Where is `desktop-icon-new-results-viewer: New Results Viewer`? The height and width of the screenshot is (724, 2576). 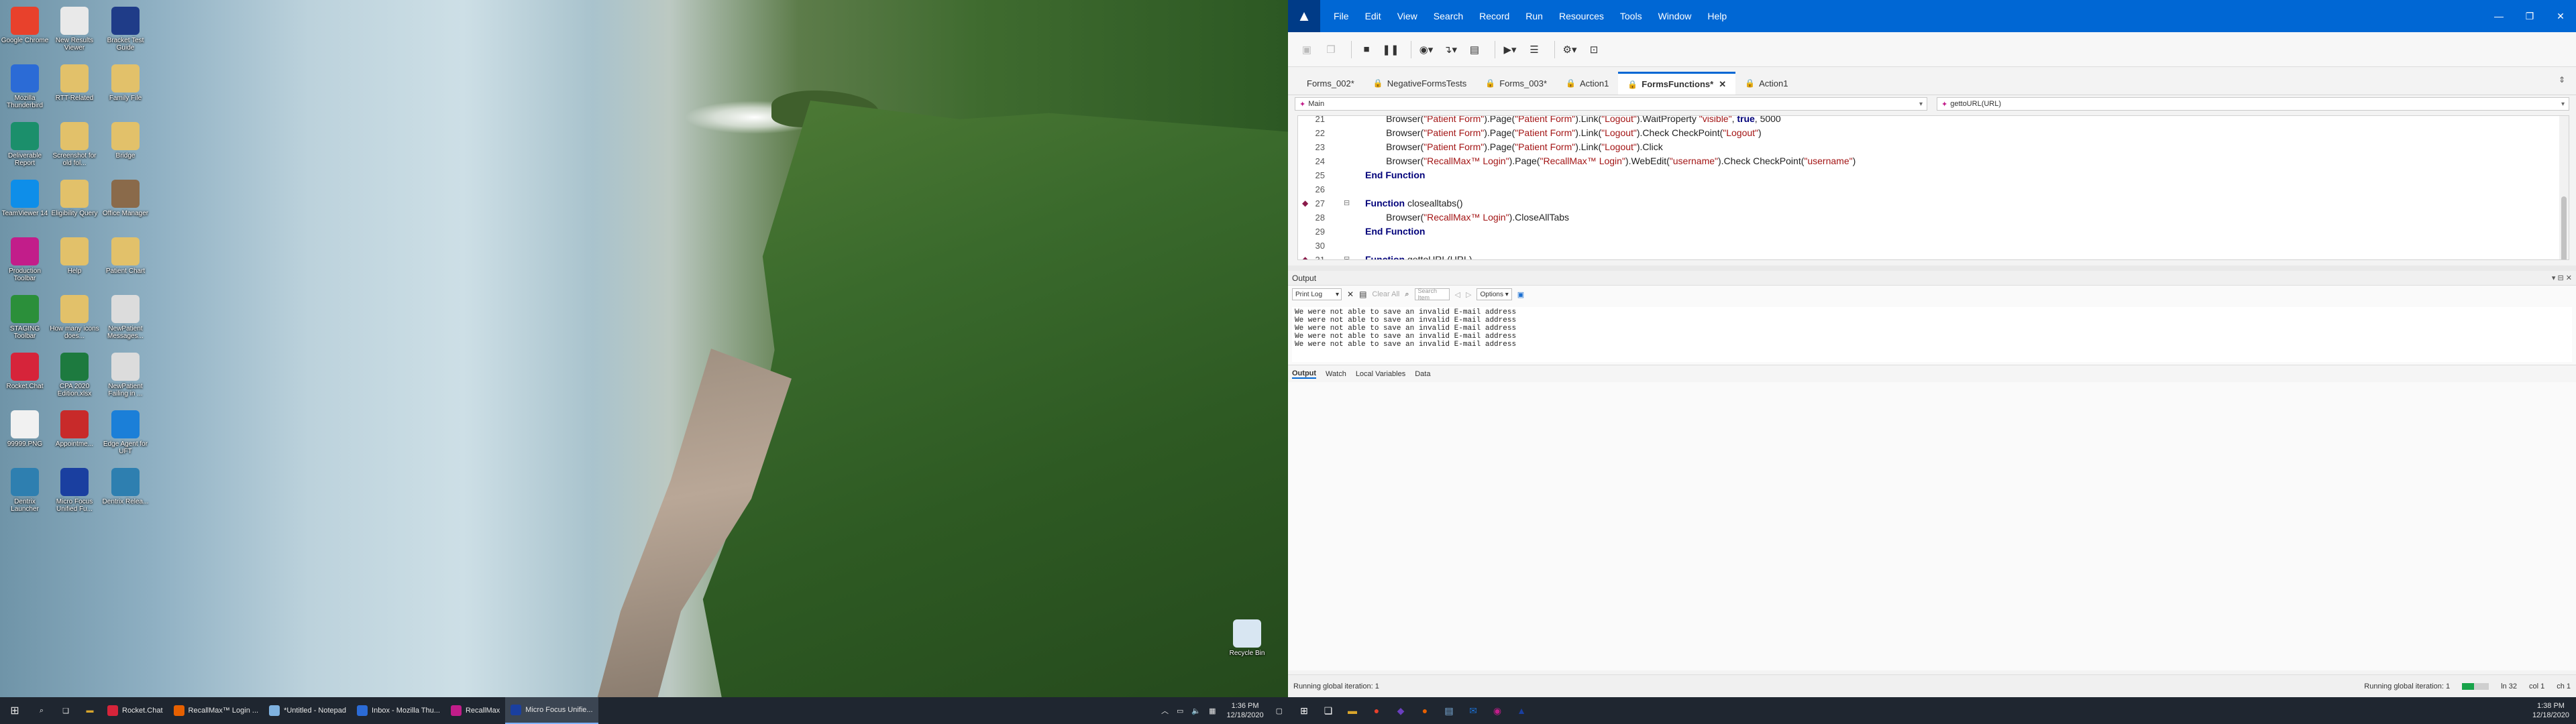 desktop-icon-new-results-viewer: New Results Viewer is located at coordinates (74, 32).